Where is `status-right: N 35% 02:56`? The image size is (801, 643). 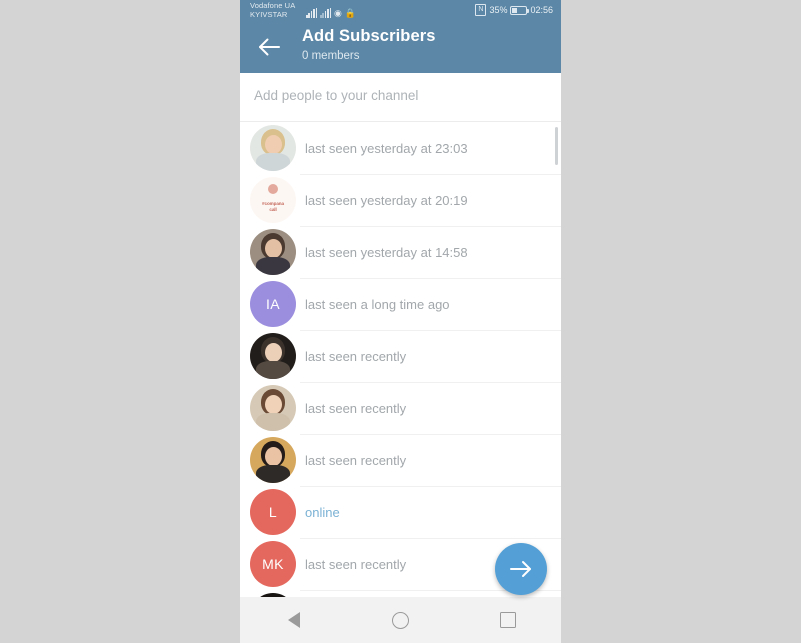
status-right: N 35% 02:56 is located at coordinates (514, 10).